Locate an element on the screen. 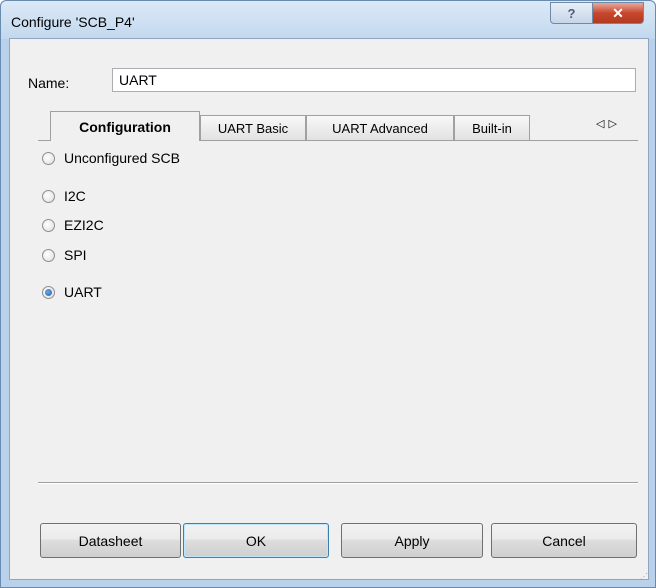 This screenshot has width=656, height=588. cancel-button: Cancel is located at coordinates (564, 540).